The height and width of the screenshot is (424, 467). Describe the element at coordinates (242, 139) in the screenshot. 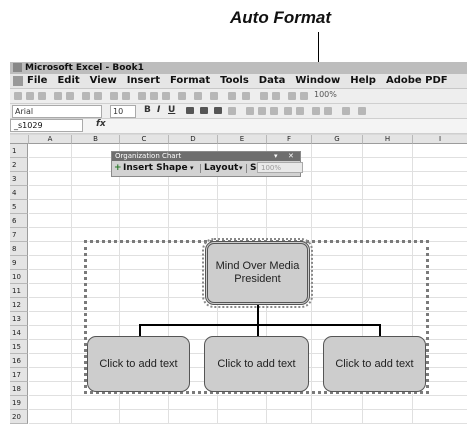

I see `column-header-e: E` at that location.